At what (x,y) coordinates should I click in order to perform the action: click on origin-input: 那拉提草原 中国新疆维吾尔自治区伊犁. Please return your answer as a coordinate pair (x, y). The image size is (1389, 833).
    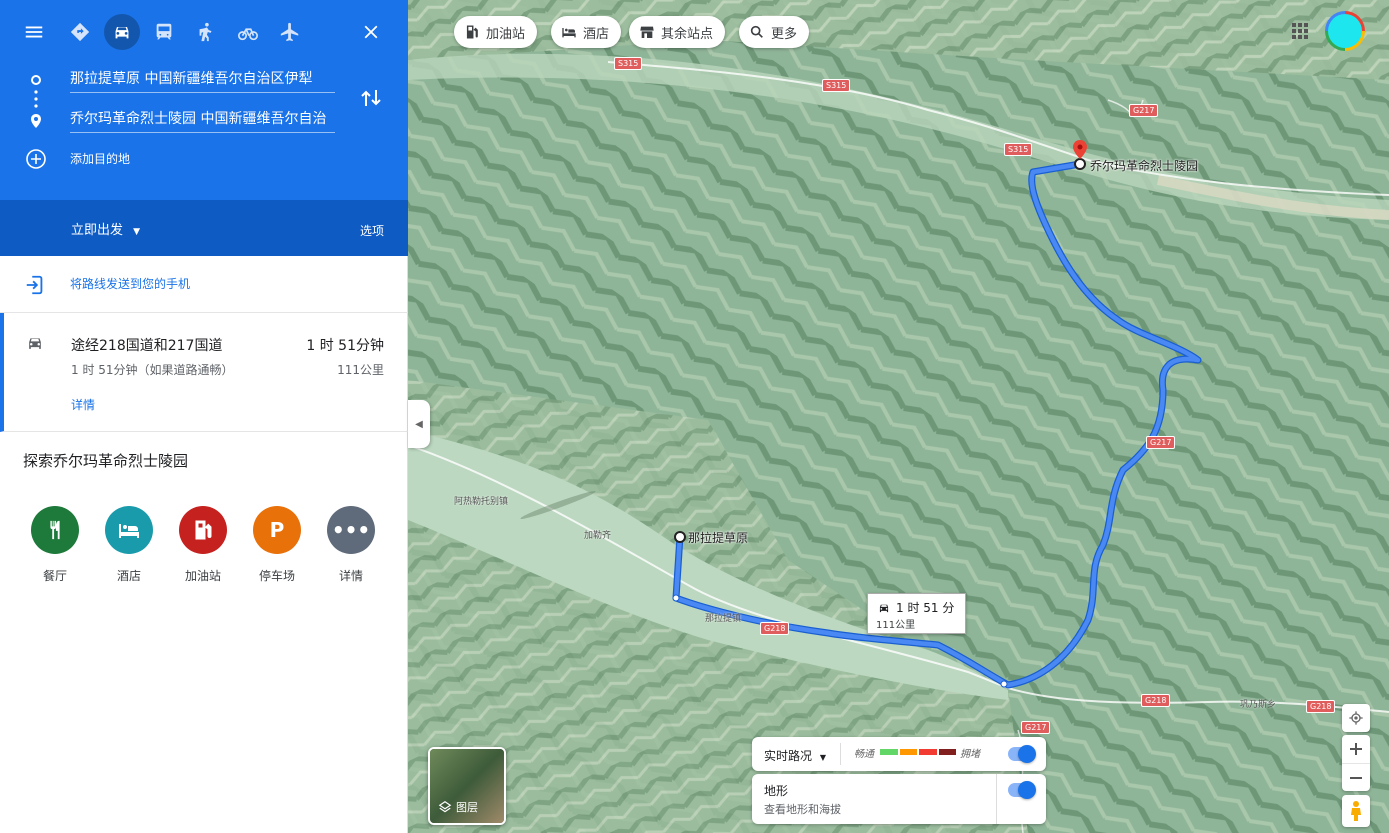
    Looking at the image, I should click on (202, 80).